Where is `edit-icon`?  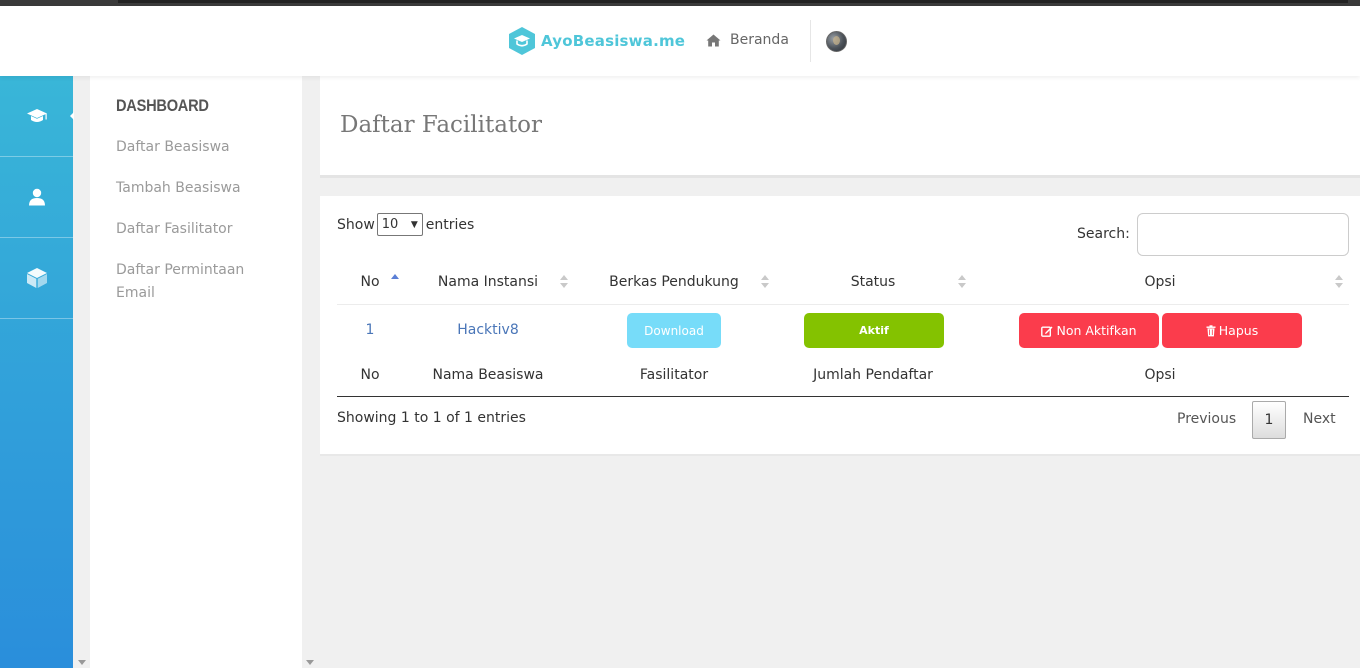
edit-icon is located at coordinates (1047, 331).